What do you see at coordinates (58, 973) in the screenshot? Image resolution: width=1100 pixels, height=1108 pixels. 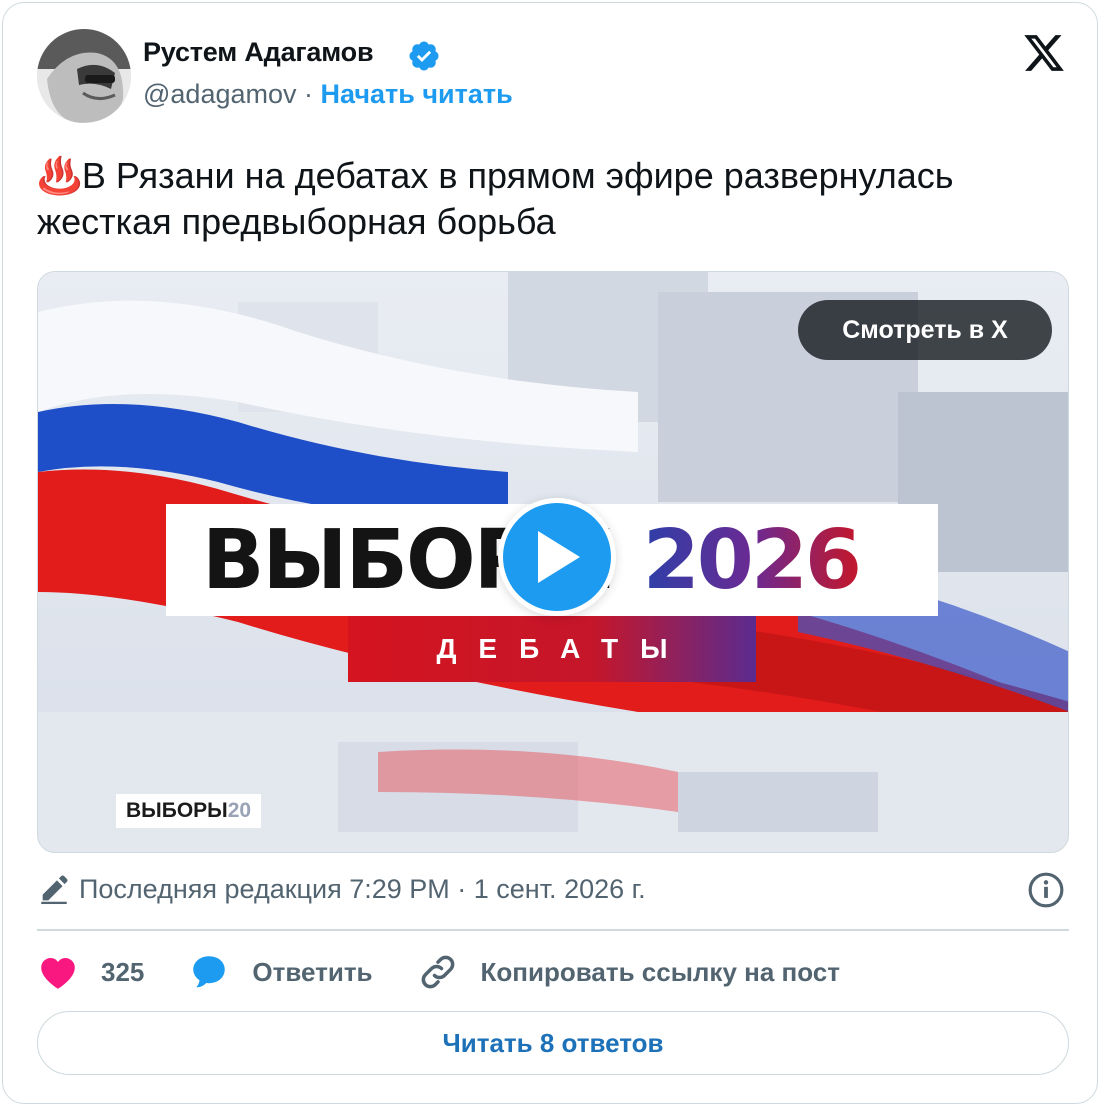 I see `heart-icon` at bounding box center [58, 973].